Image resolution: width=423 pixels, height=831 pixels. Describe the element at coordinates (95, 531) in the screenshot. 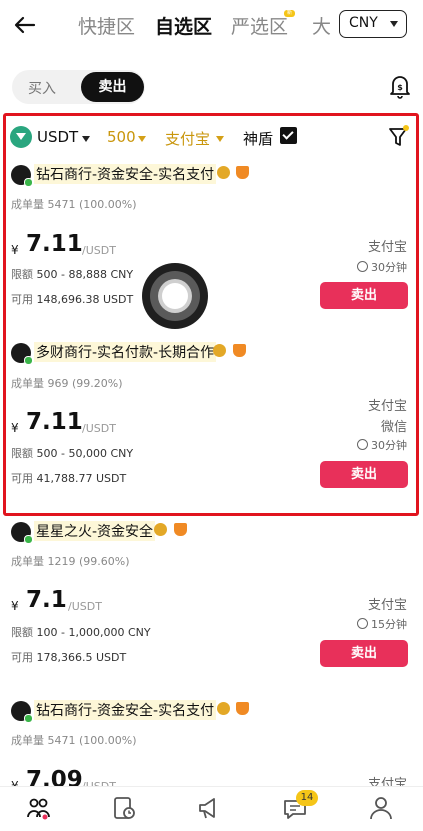

I see `merchant-name: 星星之火-资金安全` at that location.